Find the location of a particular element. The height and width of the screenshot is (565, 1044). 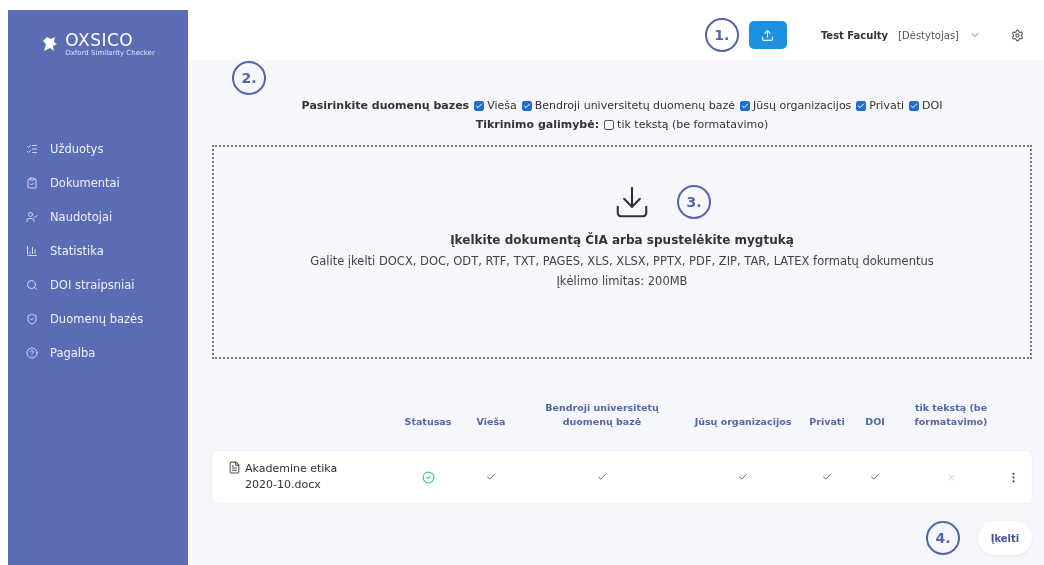

step-marker: 4. is located at coordinates (943, 538).